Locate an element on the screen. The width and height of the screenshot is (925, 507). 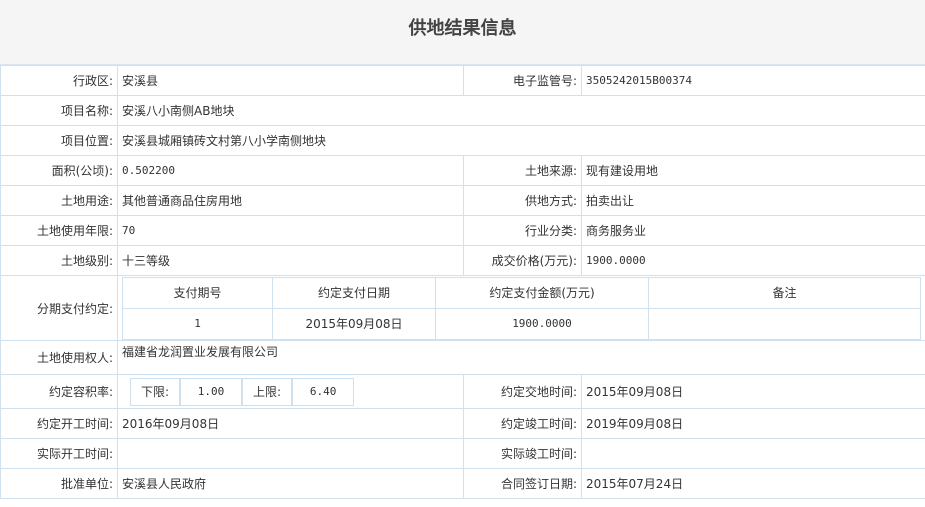
row-area: 面积(公顷): 0.502200 土地来源: 现有建设用地 is located at coordinates (462, 170).